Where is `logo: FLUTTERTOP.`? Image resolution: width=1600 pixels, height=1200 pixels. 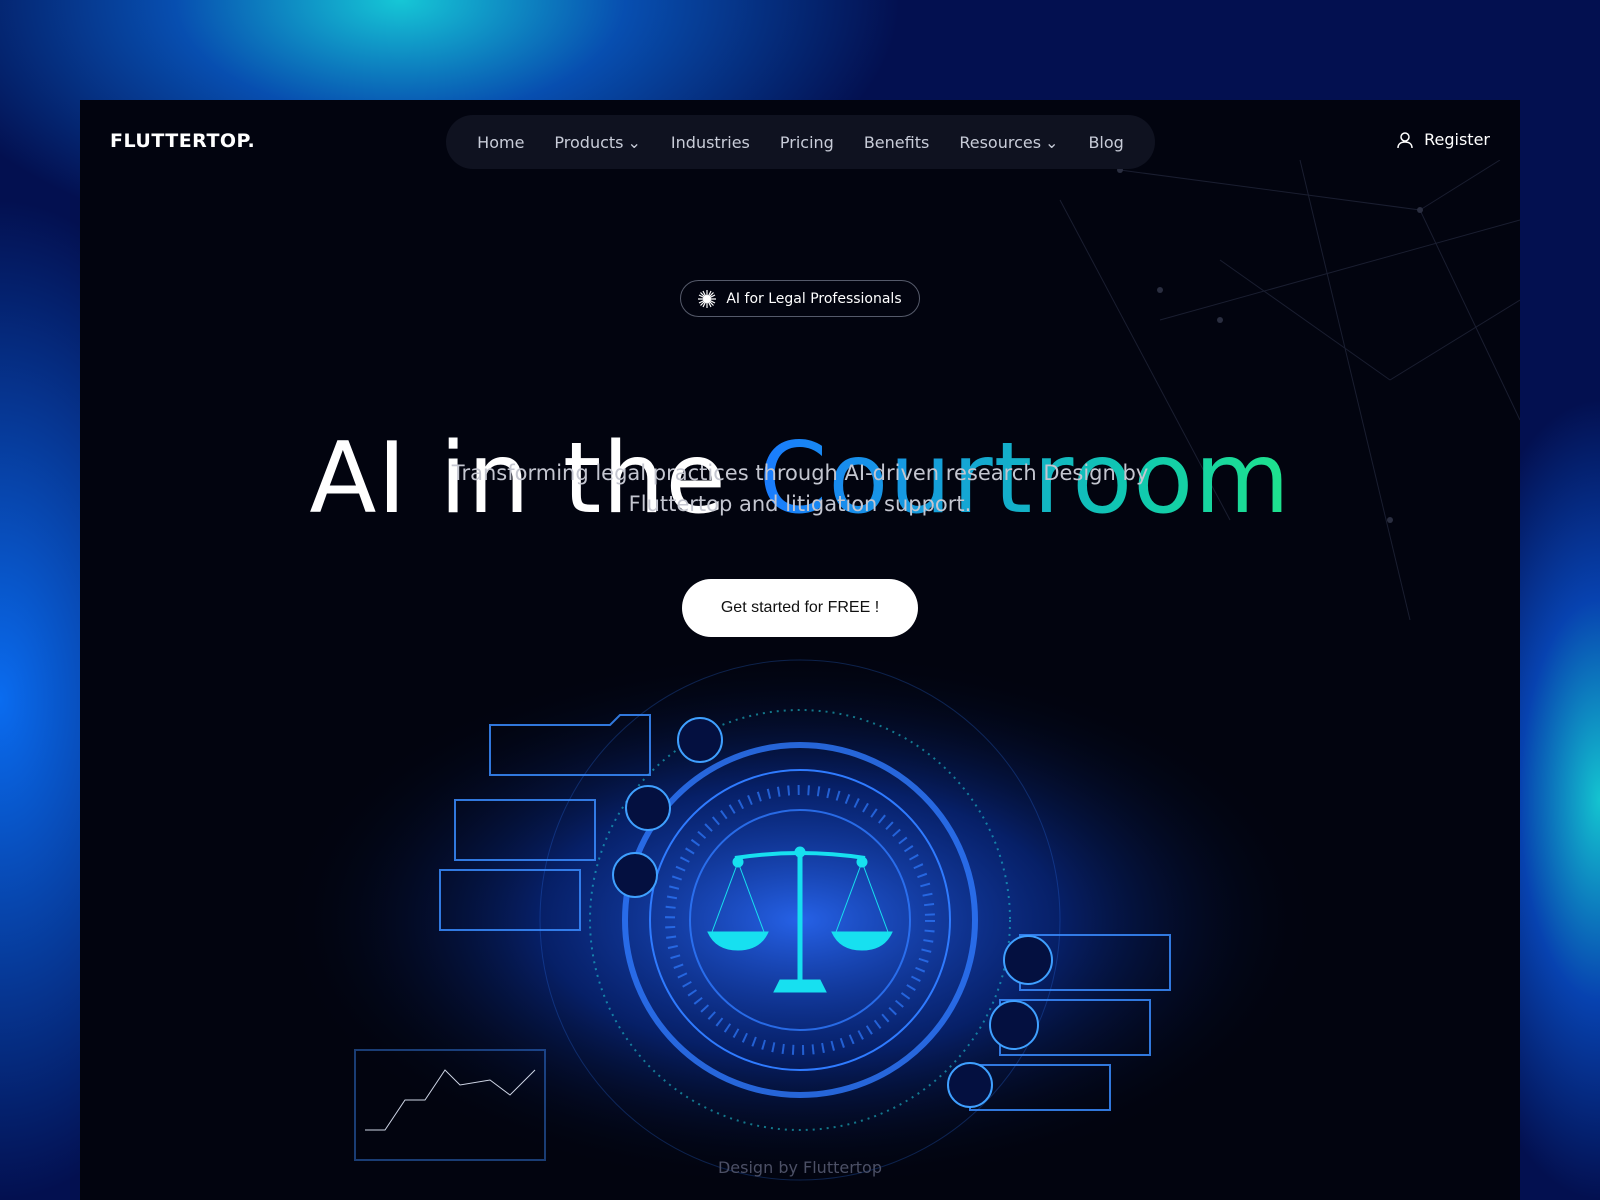
logo: FLUTTERTOP. is located at coordinates (182, 141).